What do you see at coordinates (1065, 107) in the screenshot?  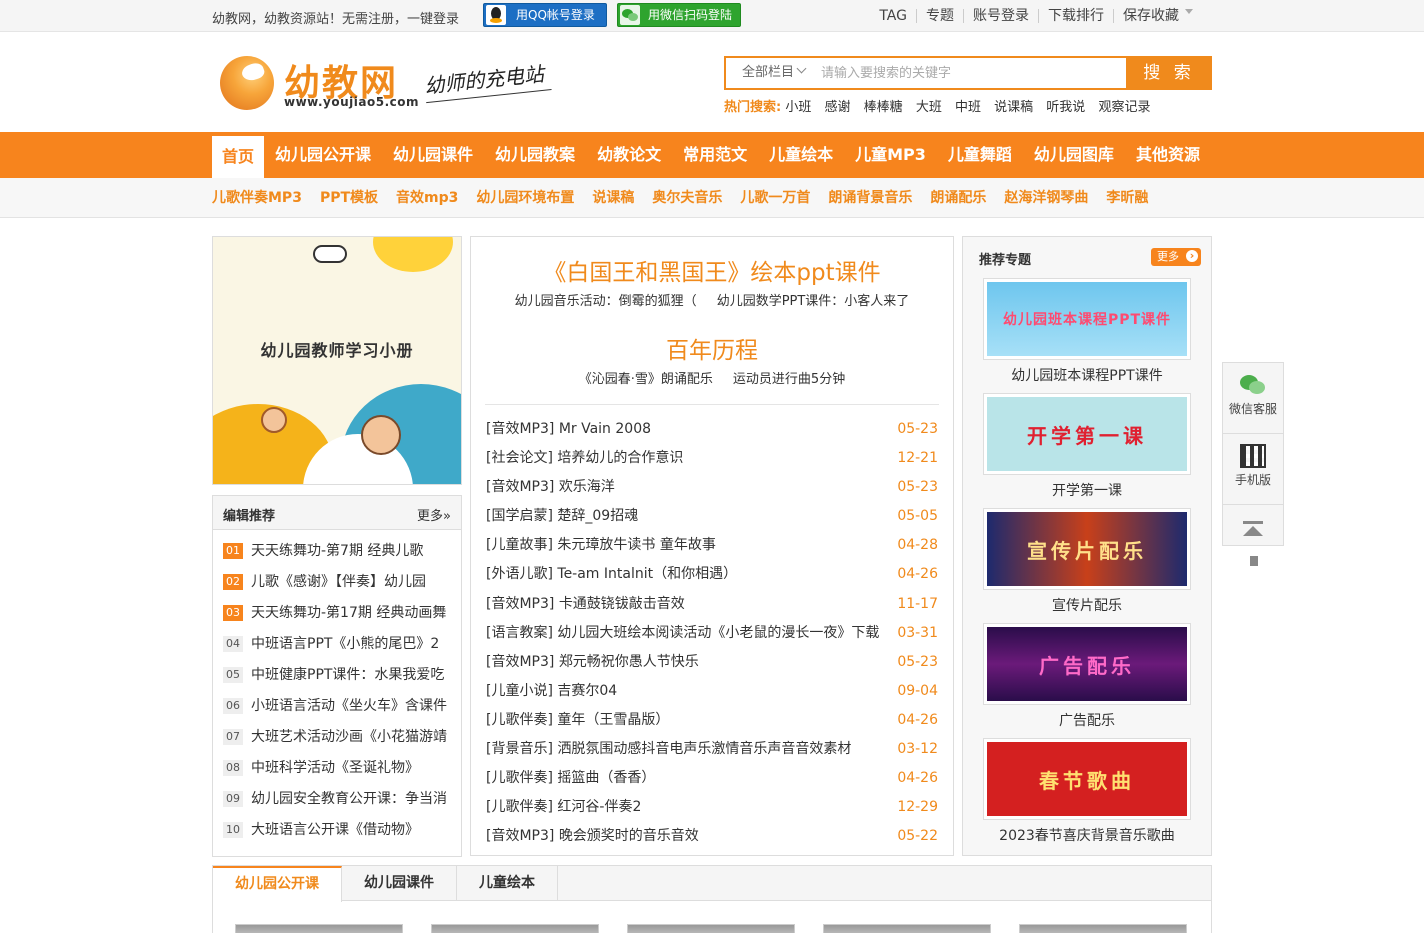 I see `hot-word: 听我说` at bounding box center [1065, 107].